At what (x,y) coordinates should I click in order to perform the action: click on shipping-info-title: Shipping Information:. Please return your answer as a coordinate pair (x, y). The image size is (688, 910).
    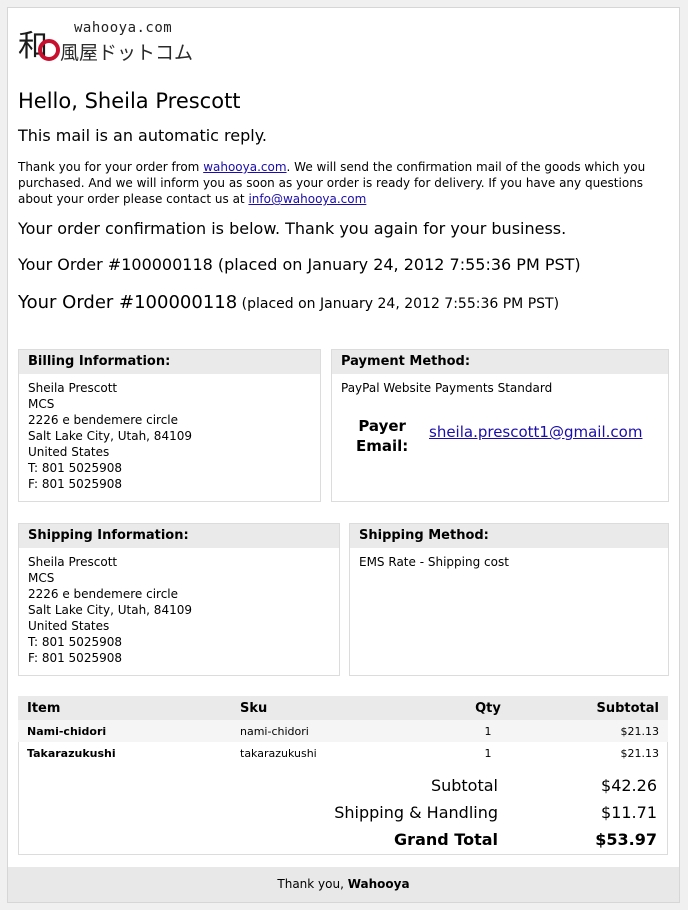
    Looking at the image, I should click on (179, 536).